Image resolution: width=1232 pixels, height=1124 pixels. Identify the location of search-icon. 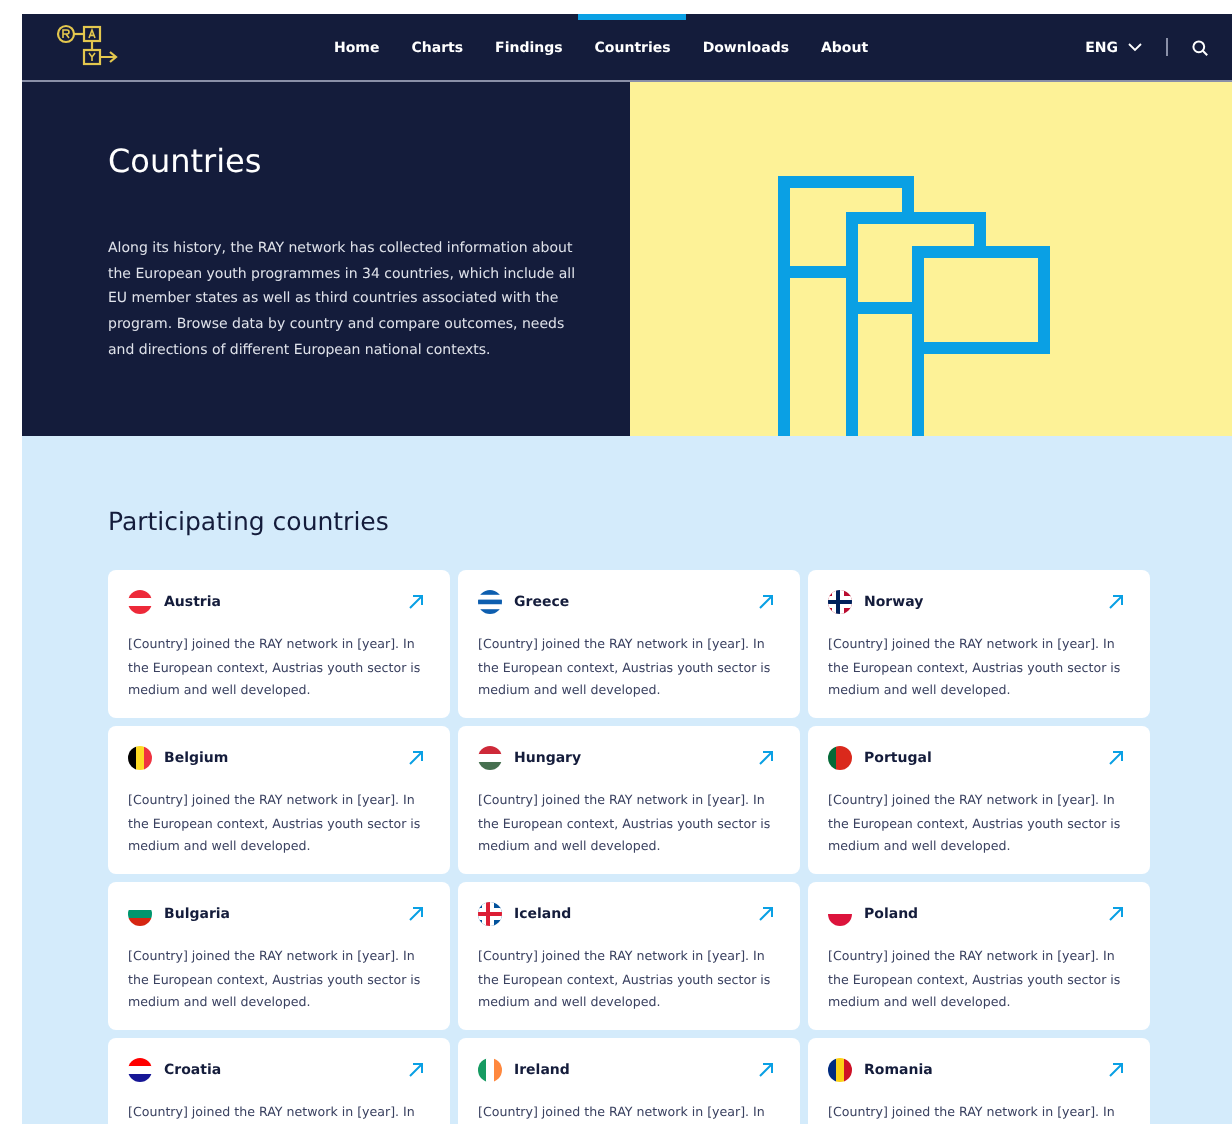
(1200, 47).